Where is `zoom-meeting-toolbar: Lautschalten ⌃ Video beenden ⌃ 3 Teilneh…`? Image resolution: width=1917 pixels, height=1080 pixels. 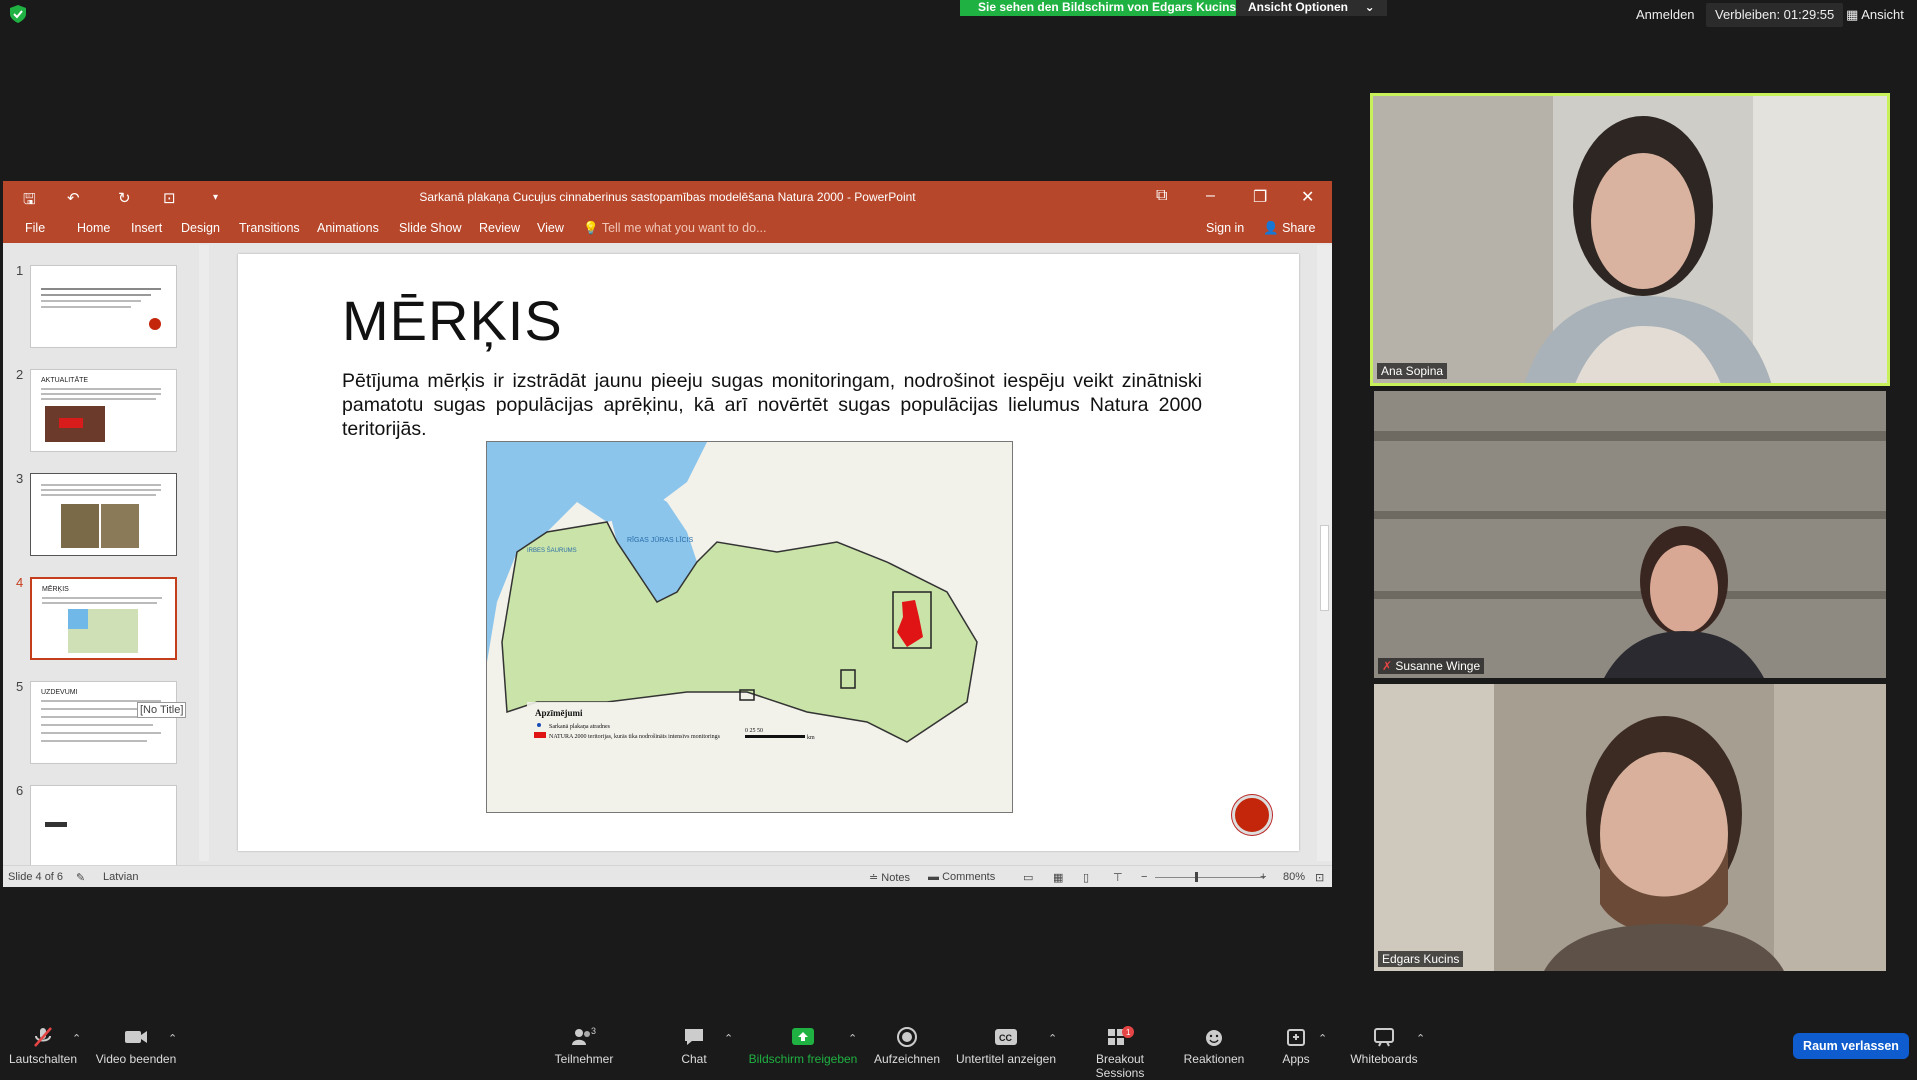
zoom-meeting-toolbar: Lautschalten ⌃ Video beenden ⌃ 3 Teilneh… is located at coordinates (958, 1047).